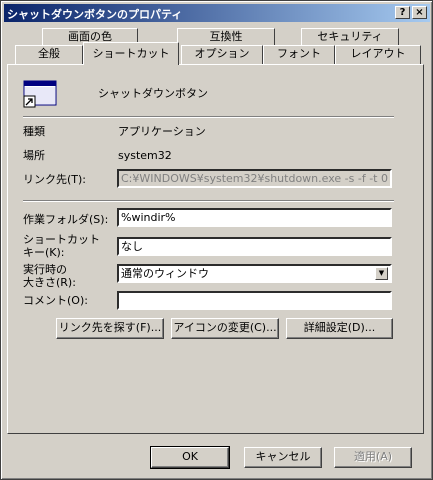  What do you see at coordinates (254, 217) in the screenshot?
I see `workdir-field: %windir%` at bounding box center [254, 217].